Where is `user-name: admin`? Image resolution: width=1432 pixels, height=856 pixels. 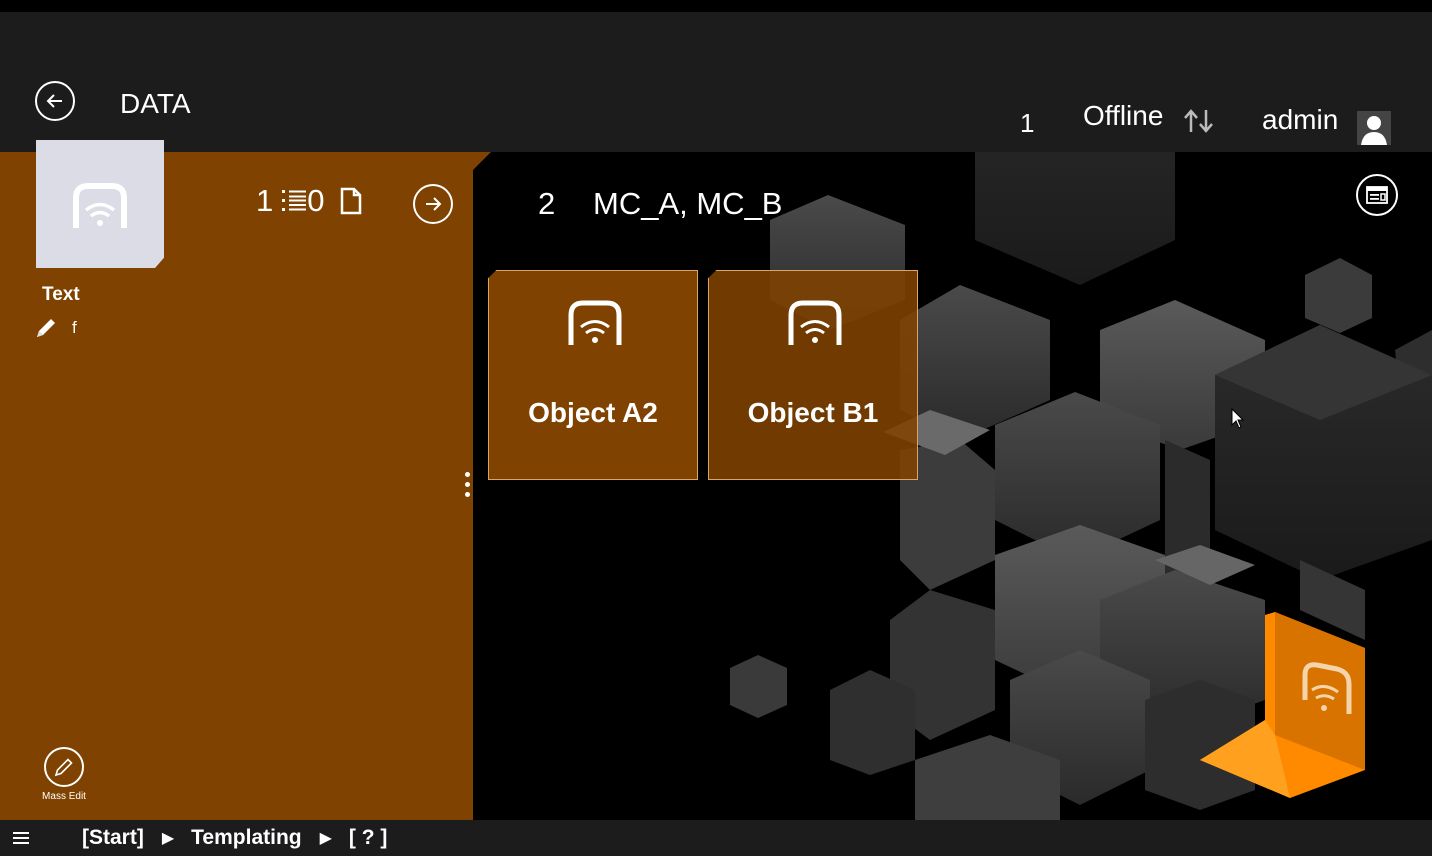 user-name: admin is located at coordinates (1300, 120).